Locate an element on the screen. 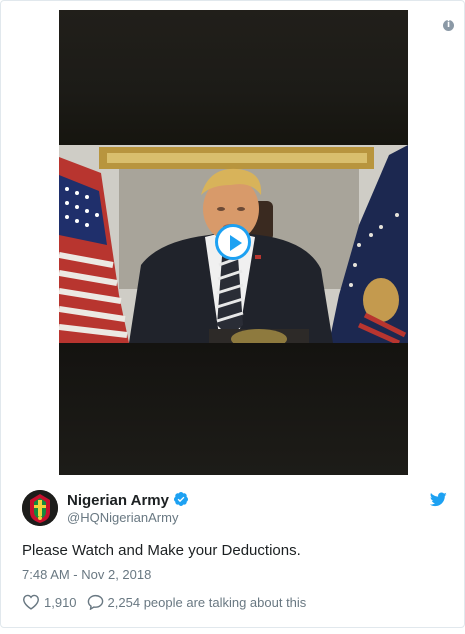 The image size is (465, 634). play-triangle is located at coordinates (236, 243).